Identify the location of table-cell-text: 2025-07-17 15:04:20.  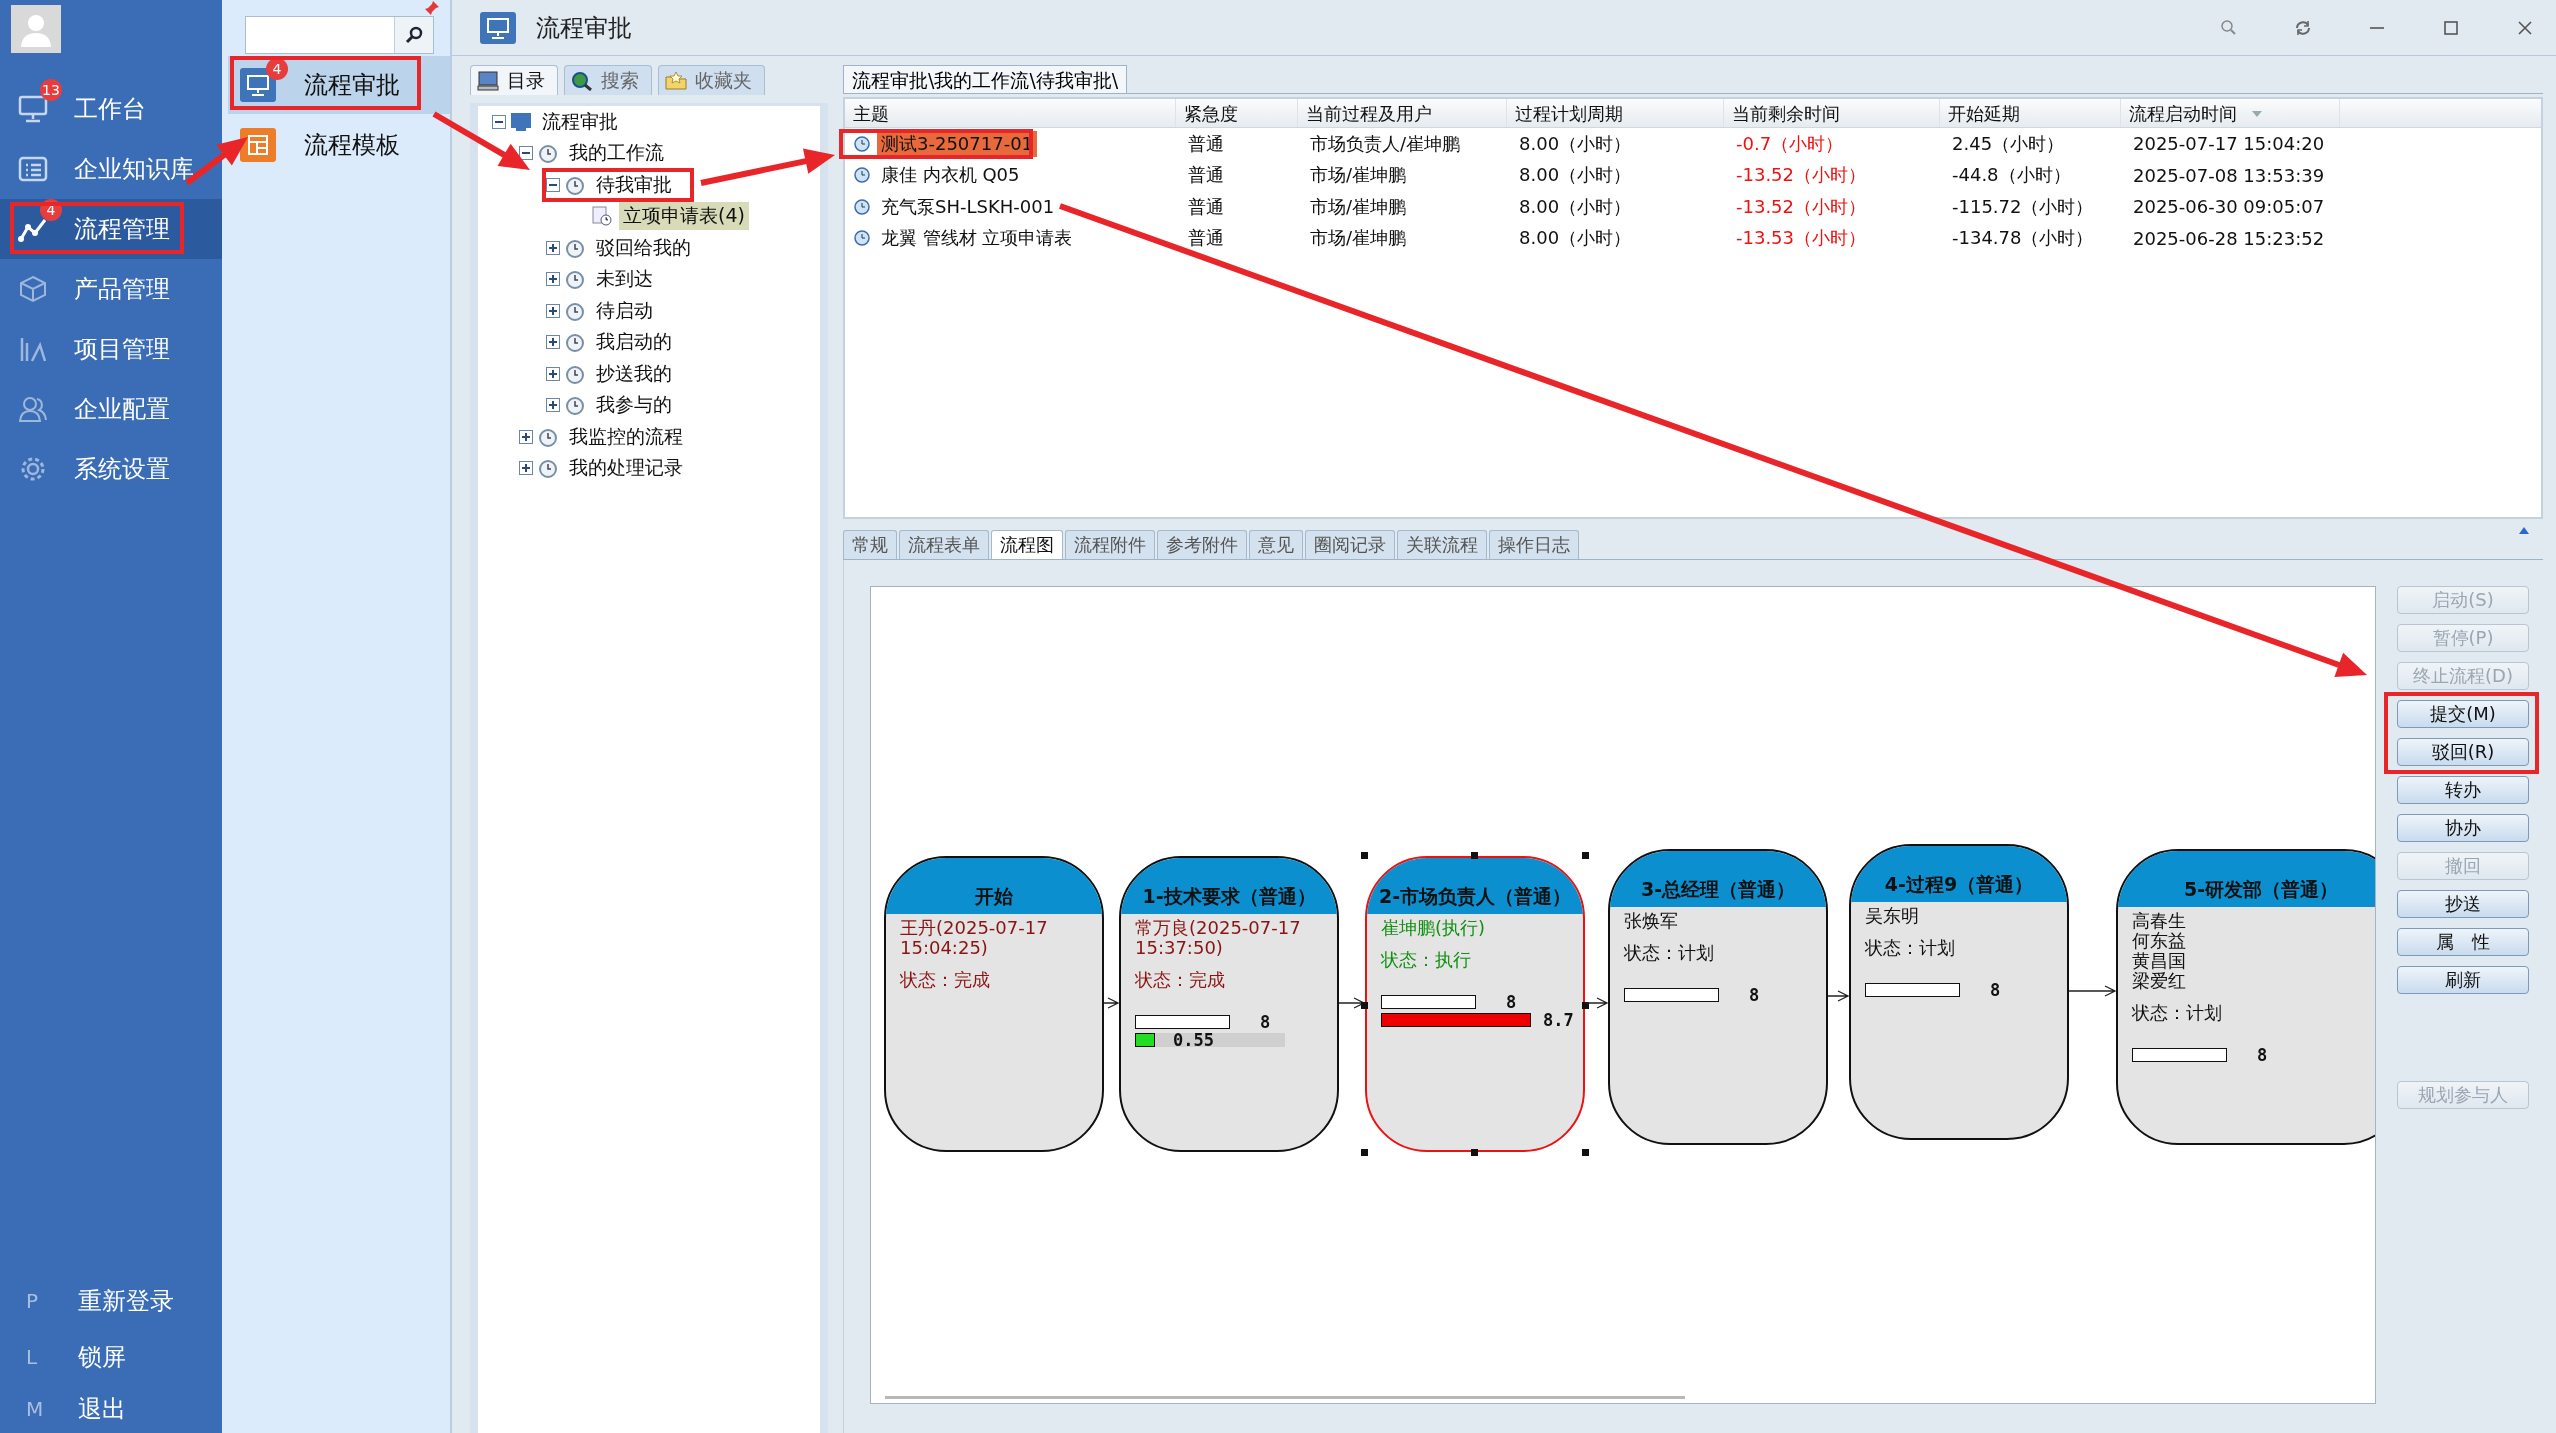
(2229, 144).